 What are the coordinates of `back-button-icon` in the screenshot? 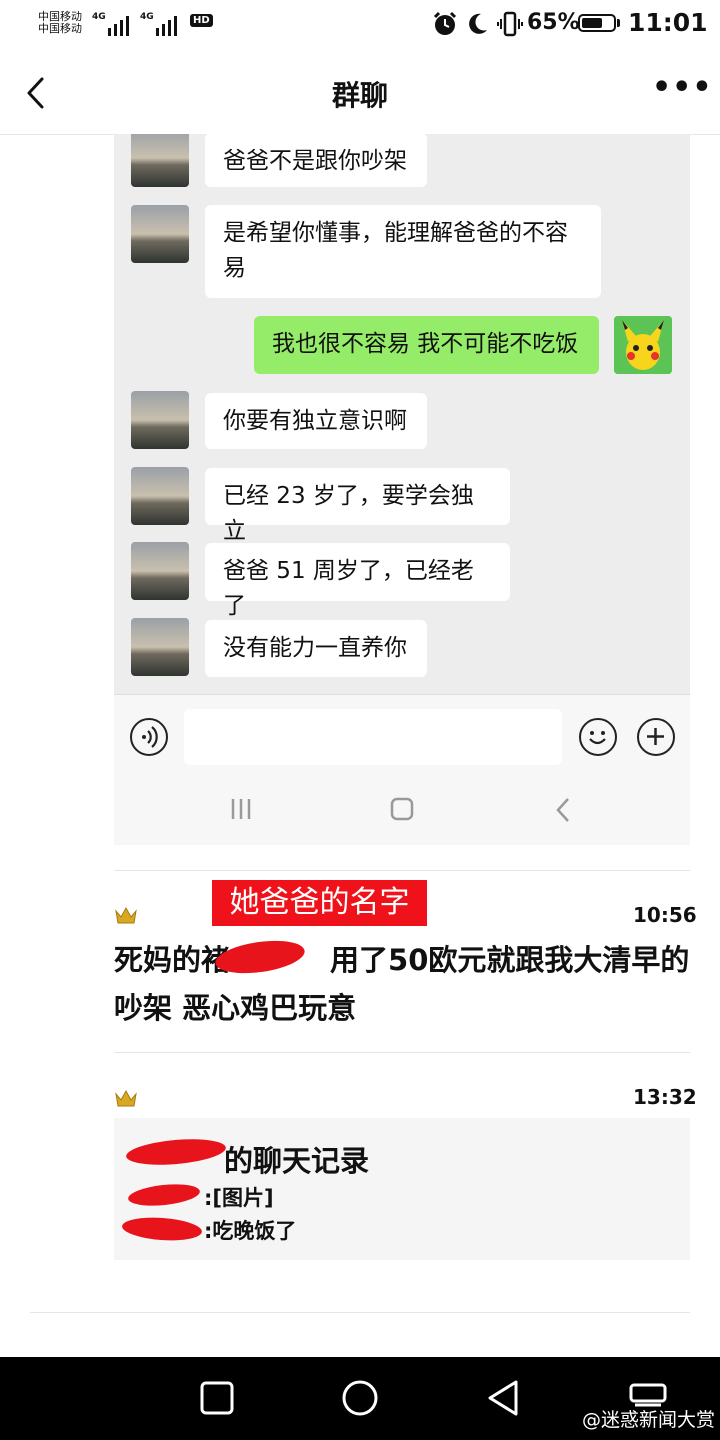 It's located at (503, 1398).